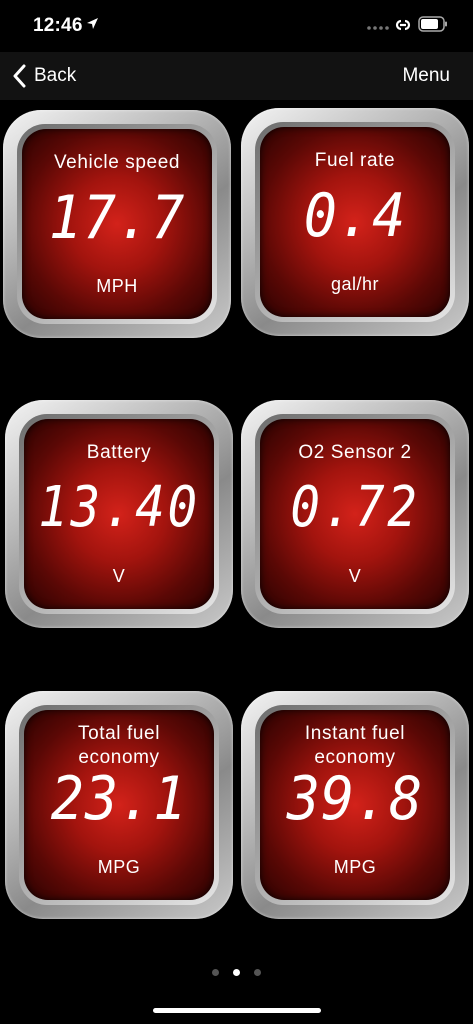  I want to click on page-dot-2-active, so click(236, 972).